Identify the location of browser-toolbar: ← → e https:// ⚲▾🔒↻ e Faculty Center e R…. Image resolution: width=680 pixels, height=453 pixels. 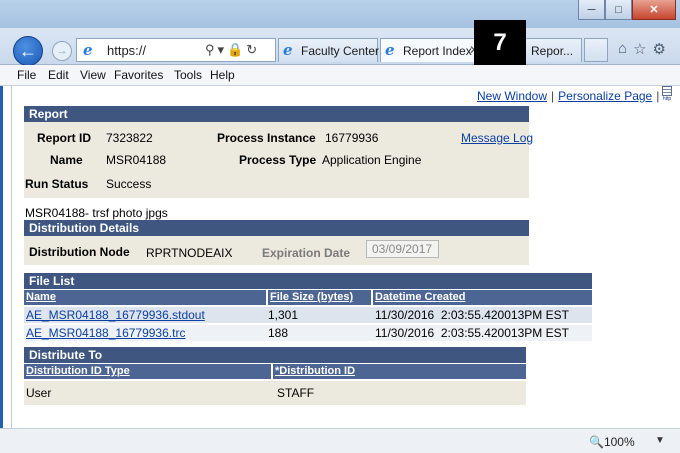
(340, 47).